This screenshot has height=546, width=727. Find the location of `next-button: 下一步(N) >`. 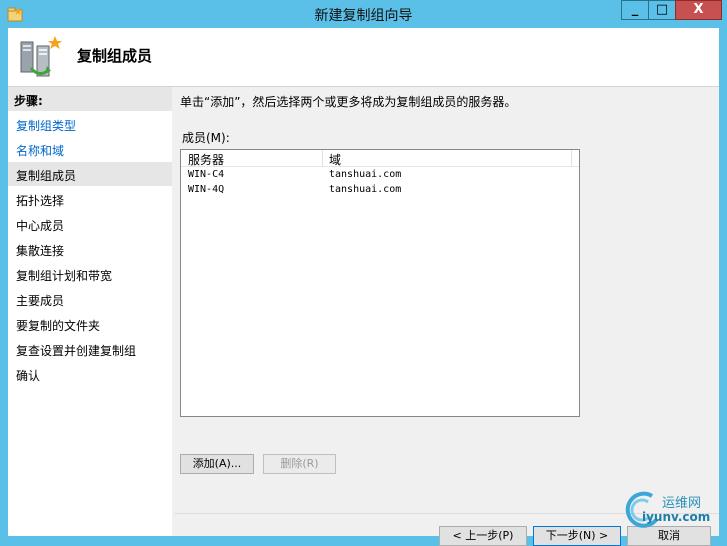

next-button: 下一步(N) > is located at coordinates (577, 536).